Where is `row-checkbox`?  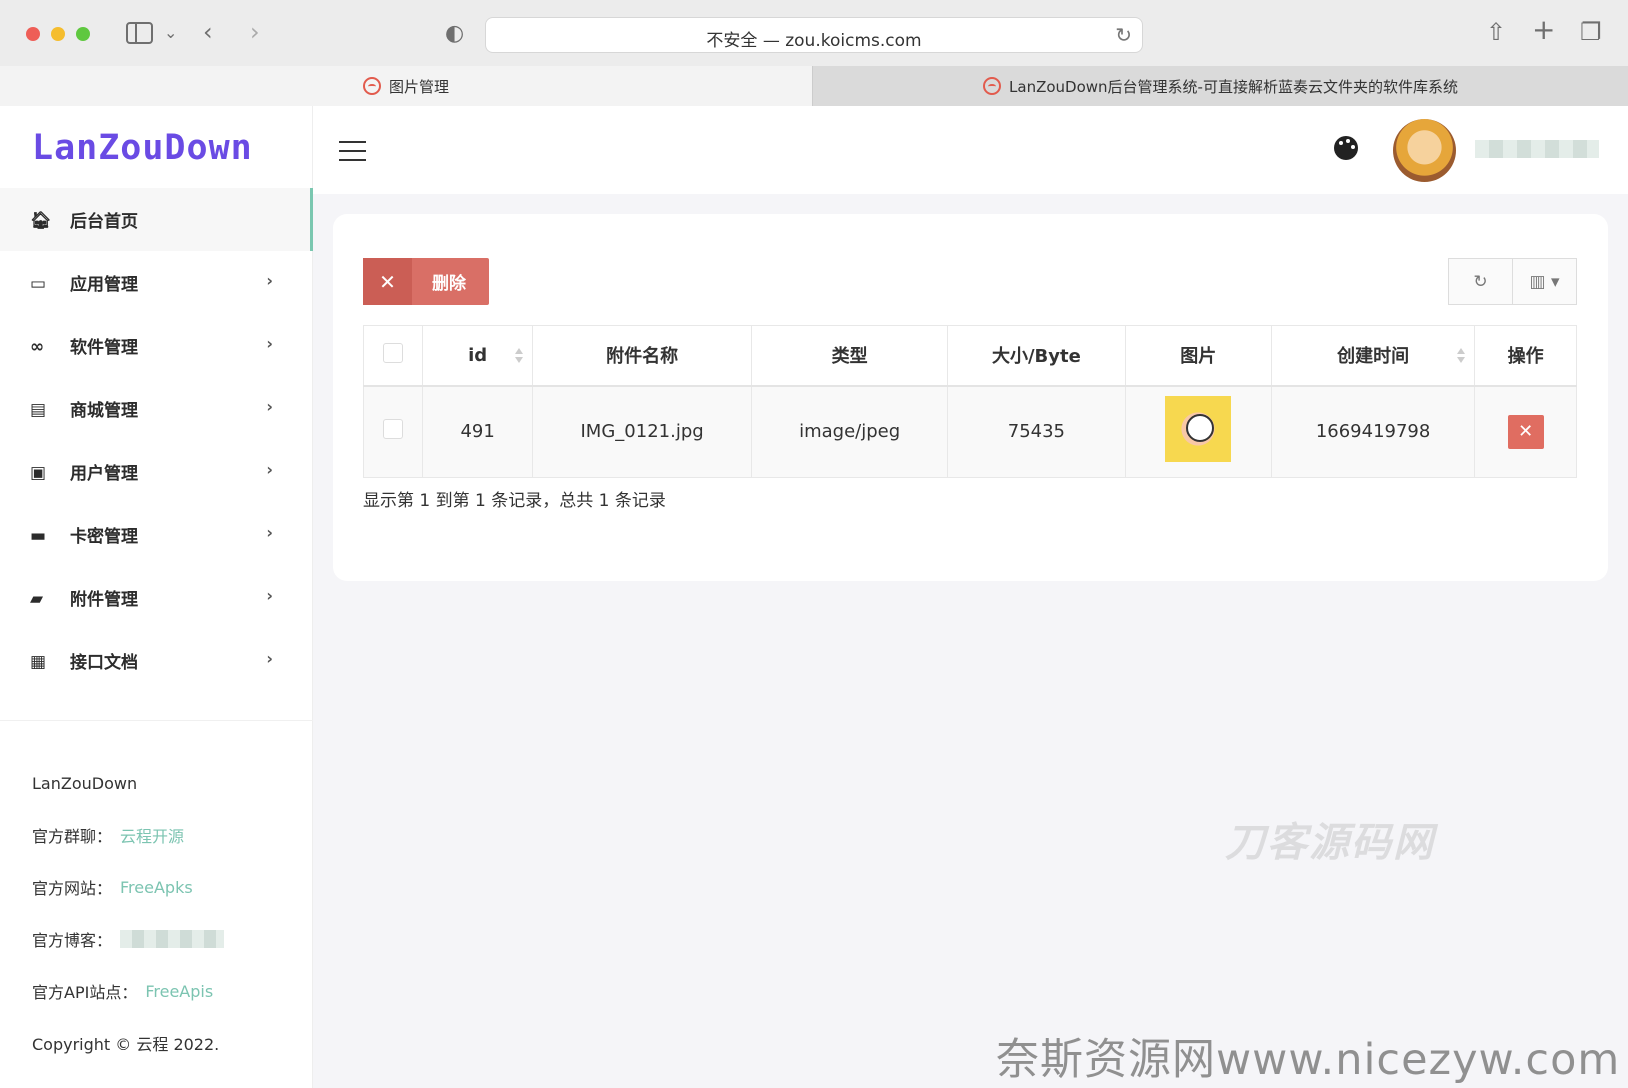 row-checkbox is located at coordinates (393, 429).